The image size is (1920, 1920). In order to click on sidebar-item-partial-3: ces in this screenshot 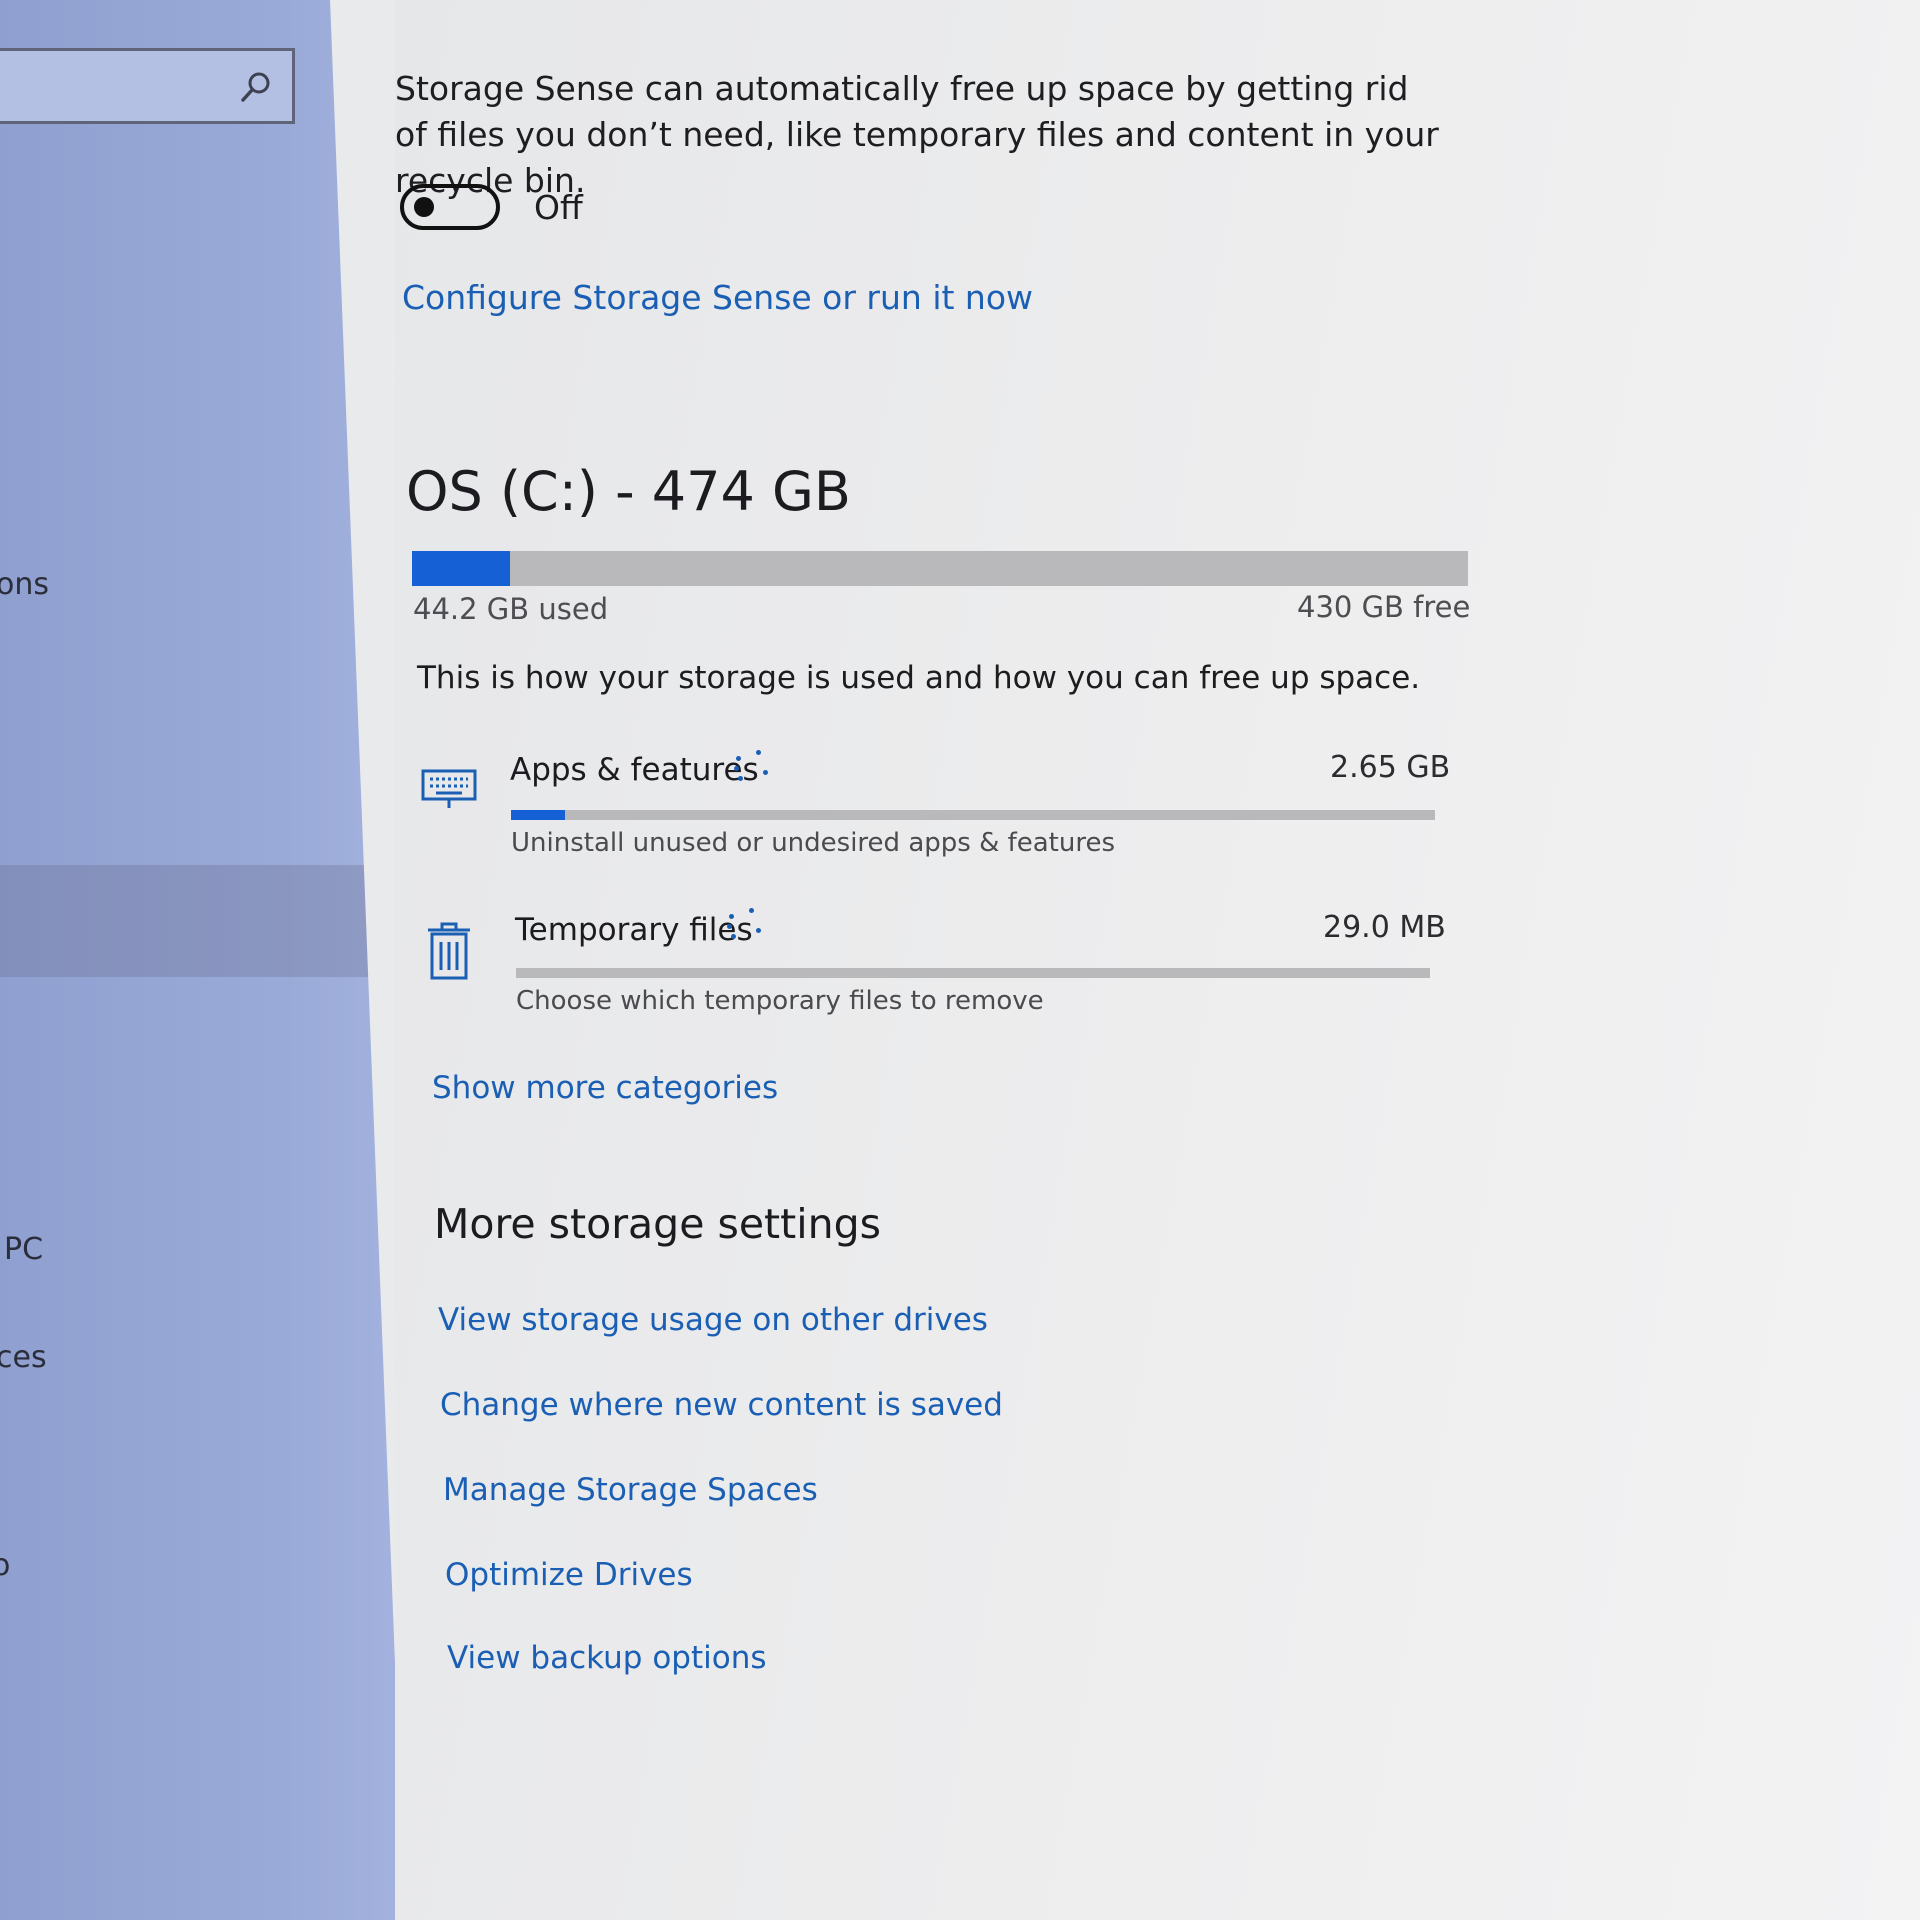, I will do `click(23, 1357)`.